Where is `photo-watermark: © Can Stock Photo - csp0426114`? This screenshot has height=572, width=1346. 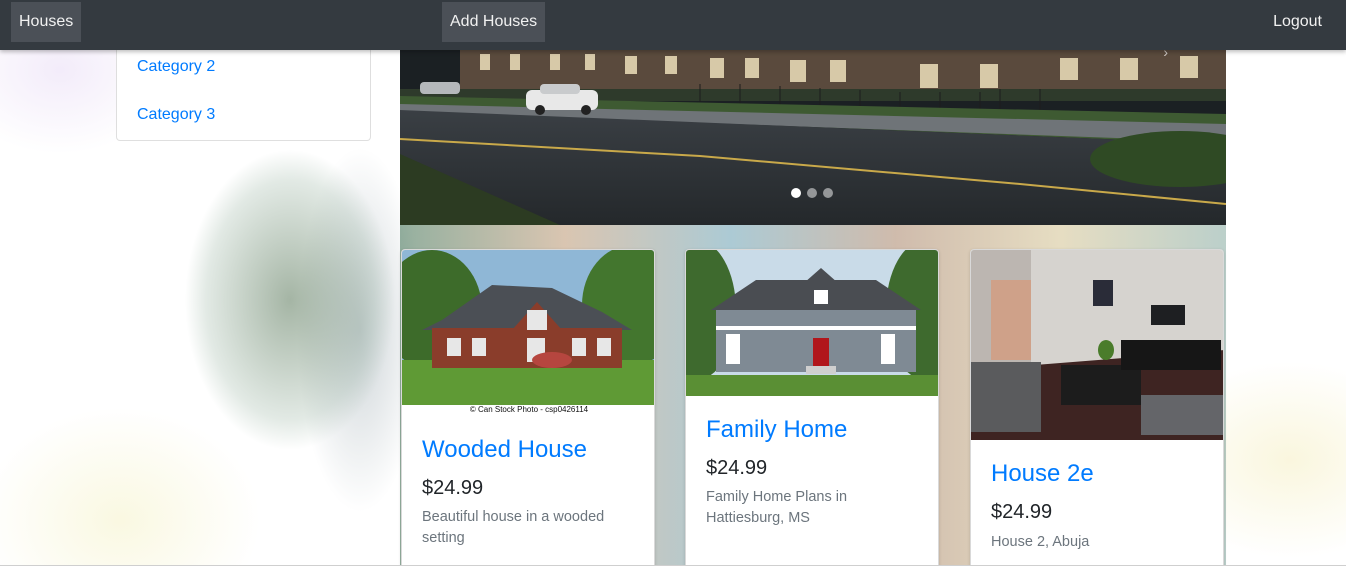 photo-watermark: © Can Stock Photo - csp0426114 is located at coordinates (529, 409).